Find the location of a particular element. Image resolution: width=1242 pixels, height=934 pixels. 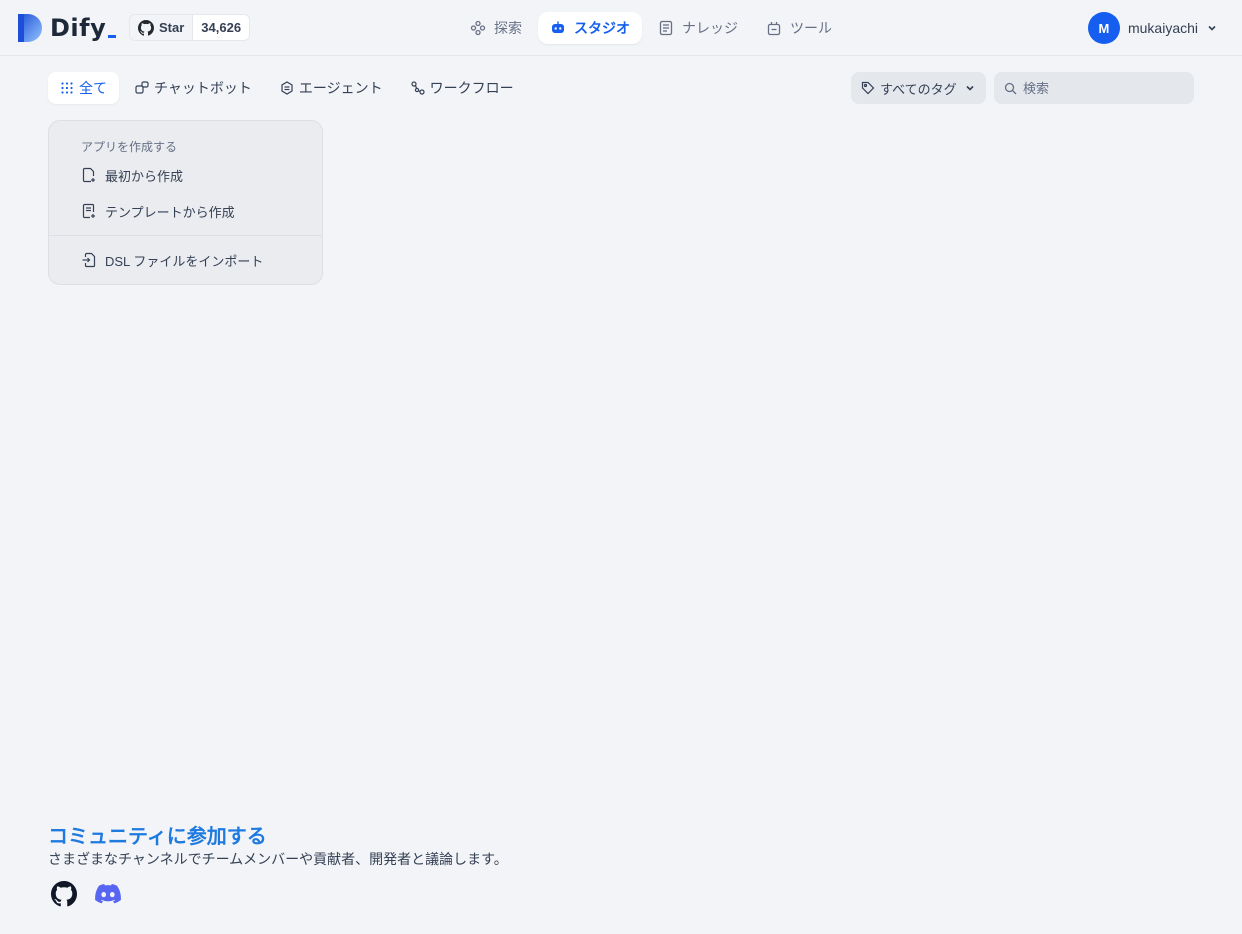

import-dsl-button: DSL ファイルをインポート is located at coordinates (172, 260).